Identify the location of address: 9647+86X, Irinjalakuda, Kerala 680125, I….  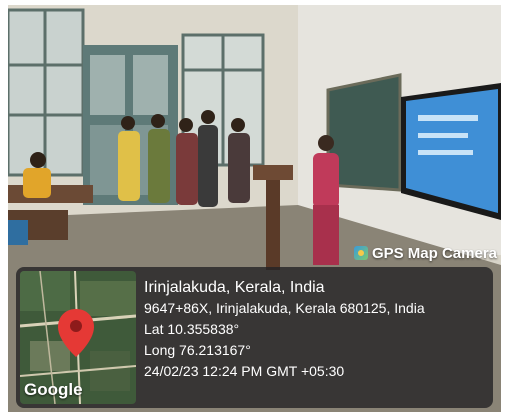
(284, 308).